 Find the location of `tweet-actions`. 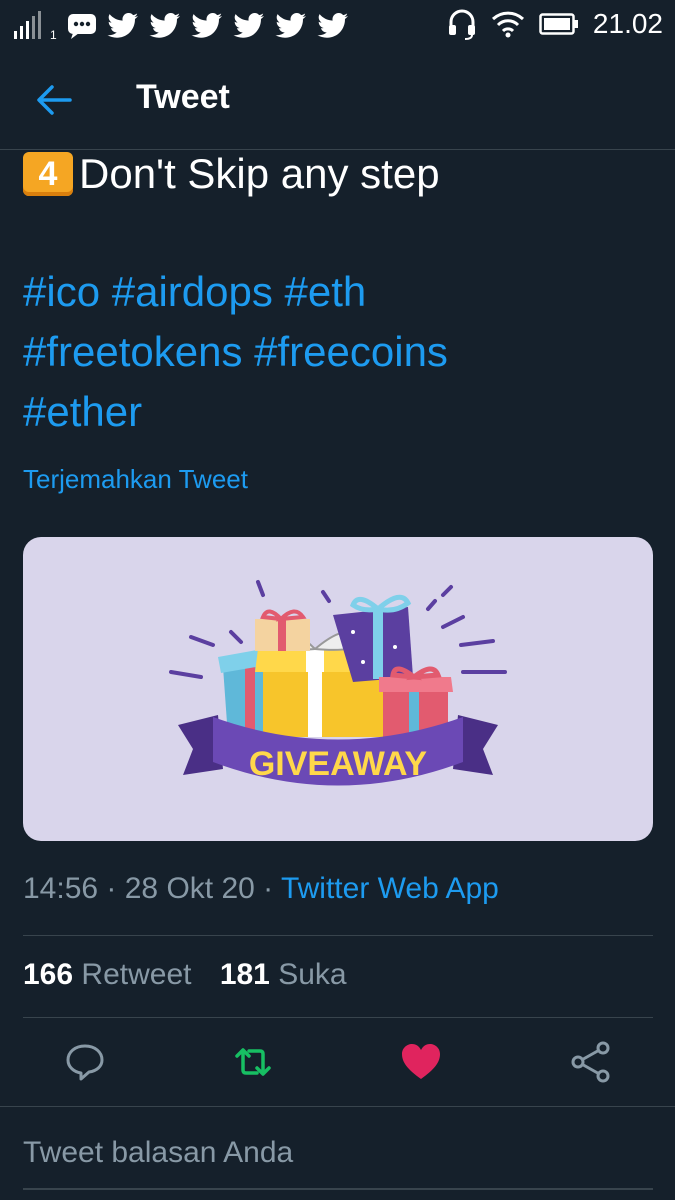

tweet-actions is located at coordinates (338, 1065).